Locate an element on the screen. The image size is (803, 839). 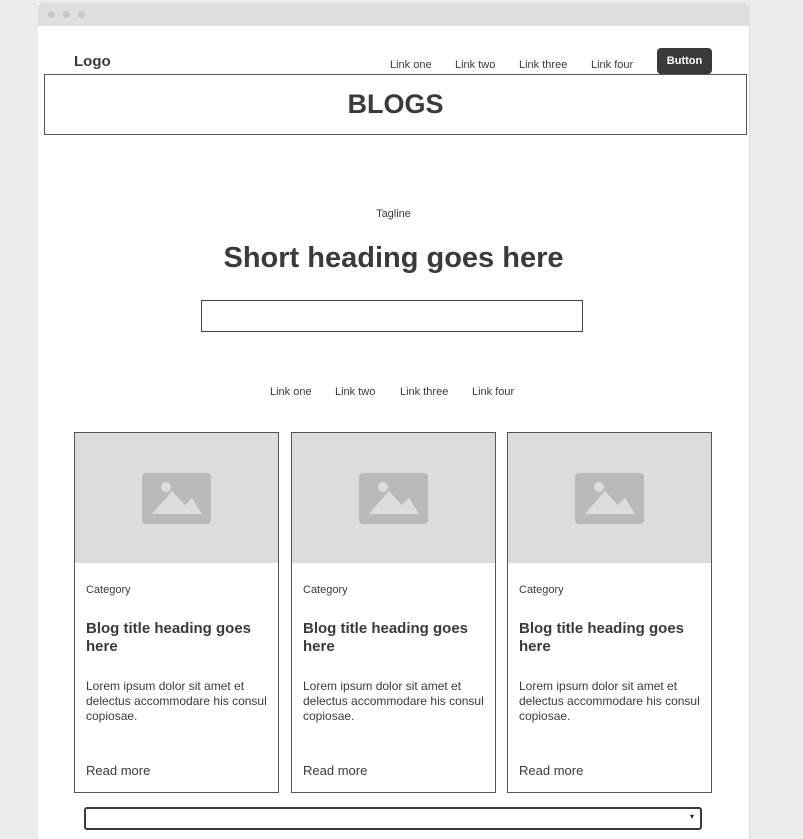
logo: Logo is located at coordinates (92, 61).